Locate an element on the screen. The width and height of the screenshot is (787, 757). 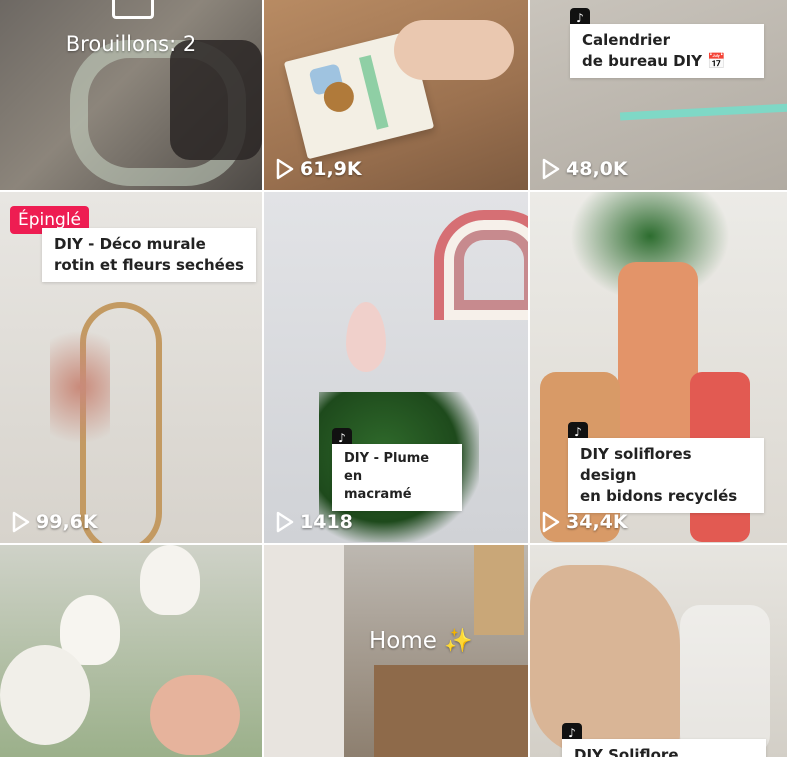
video-tile is located at coordinates (131, 651).